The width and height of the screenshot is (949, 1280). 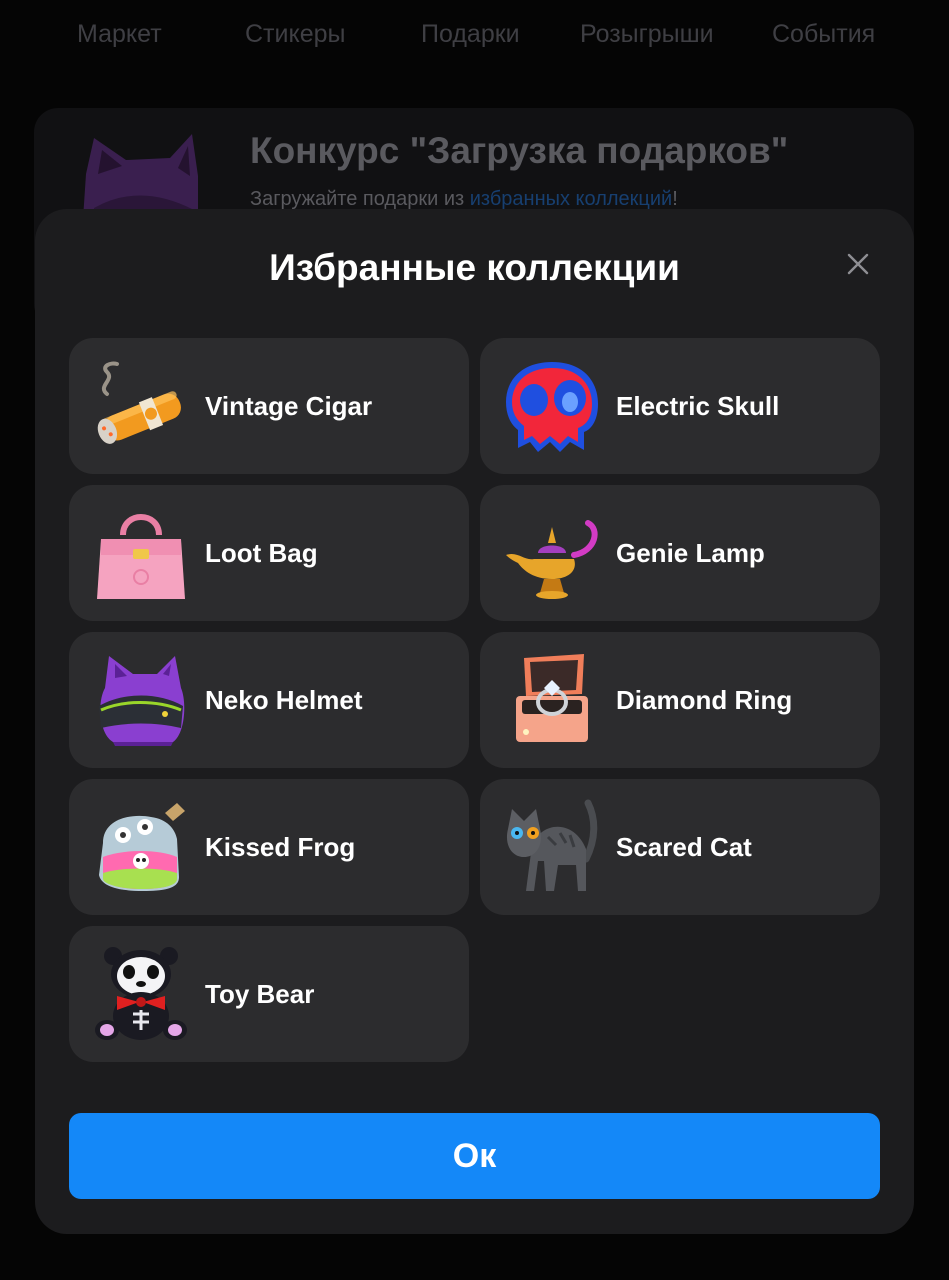 What do you see at coordinates (552, 407) in the screenshot?
I see `skull-icon` at bounding box center [552, 407].